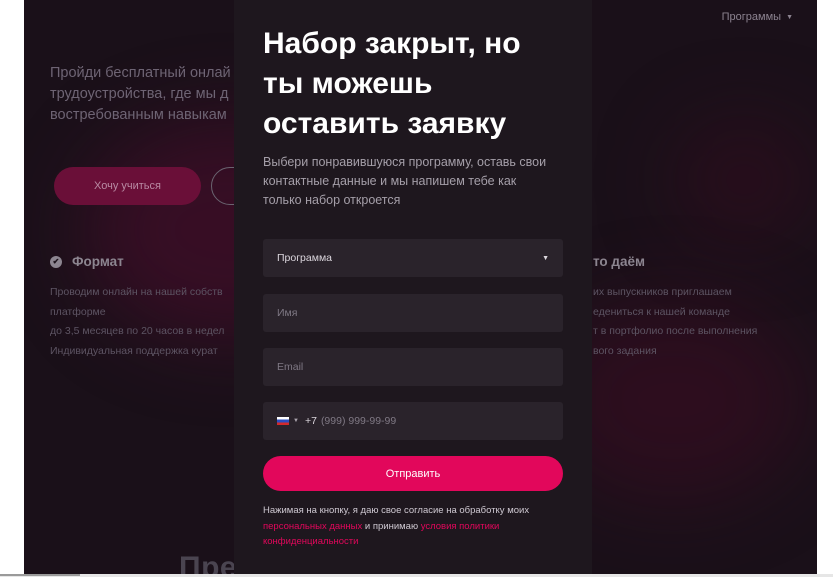 This screenshot has height=577, width=833. Describe the element at coordinates (413, 473) in the screenshot. I see `submit-button: Отправить` at that location.